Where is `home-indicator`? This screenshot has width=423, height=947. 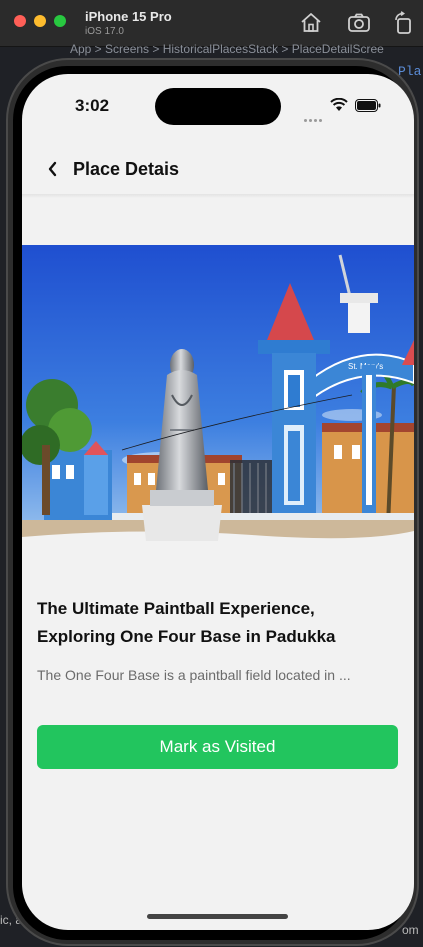
home-indicator is located at coordinates (217, 916).